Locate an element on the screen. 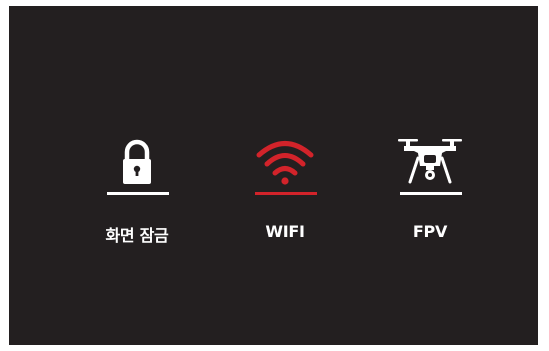  lock-icon is located at coordinates (137, 156).